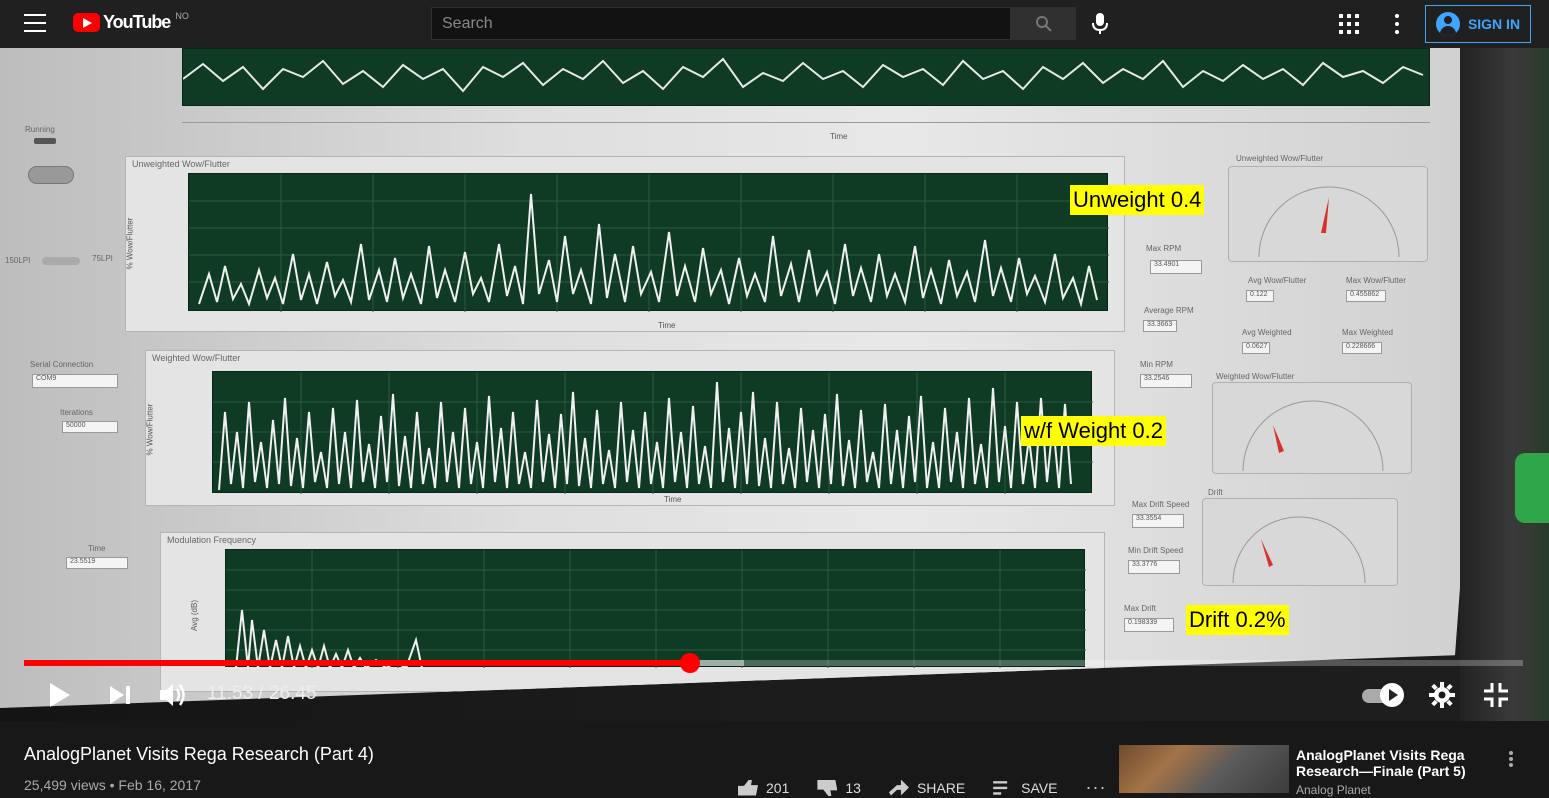 This screenshot has height=798, width=1549. I want to click on serial-connection-label: Serial Connection, so click(62, 364).